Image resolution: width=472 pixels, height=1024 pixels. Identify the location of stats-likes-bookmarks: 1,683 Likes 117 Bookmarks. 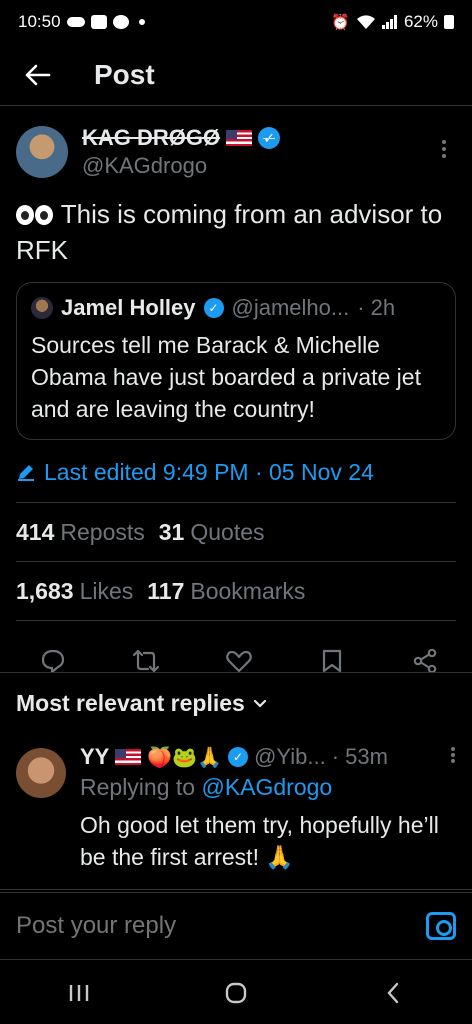
(236, 591).